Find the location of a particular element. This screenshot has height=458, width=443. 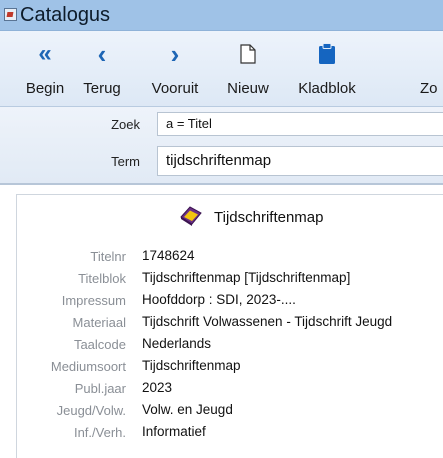

field-value: Volw. en Jeugd is located at coordinates (187, 409).